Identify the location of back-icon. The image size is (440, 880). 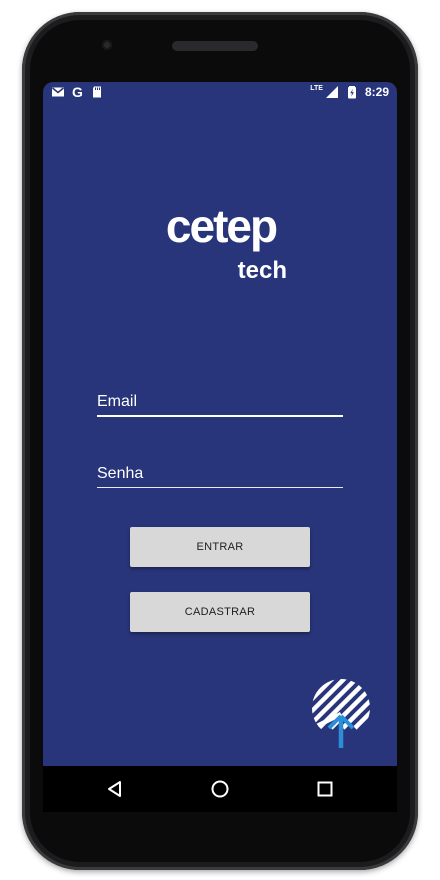
(115, 789).